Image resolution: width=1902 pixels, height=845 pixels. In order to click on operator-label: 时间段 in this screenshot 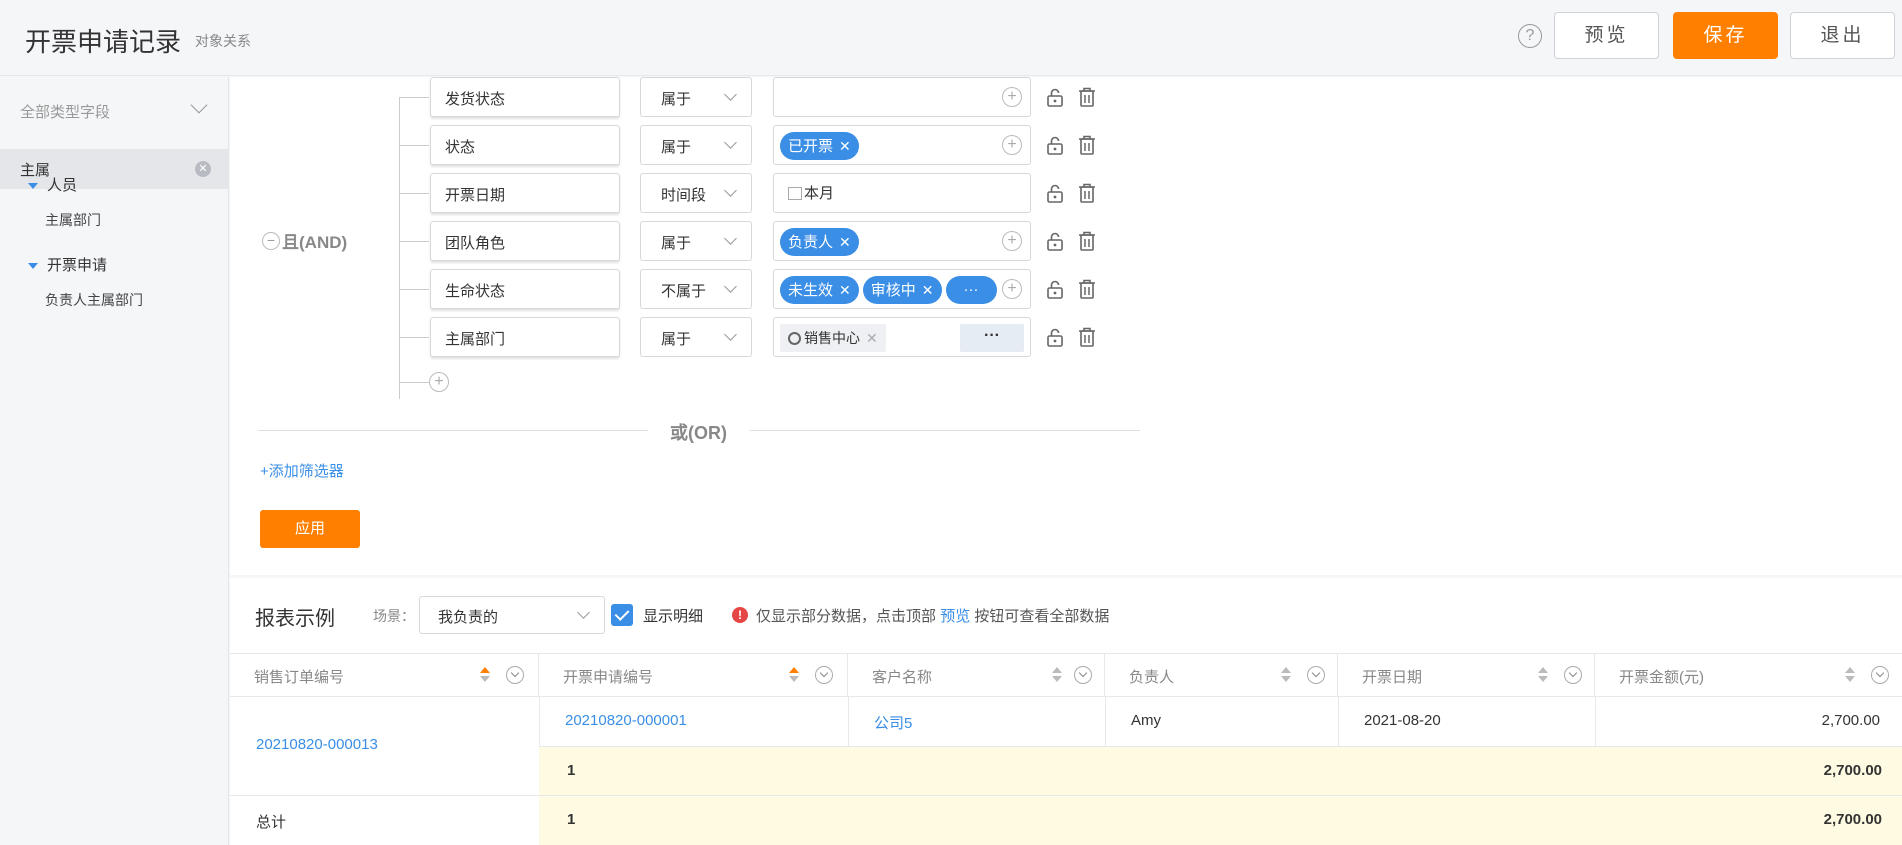, I will do `click(684, 195)`.